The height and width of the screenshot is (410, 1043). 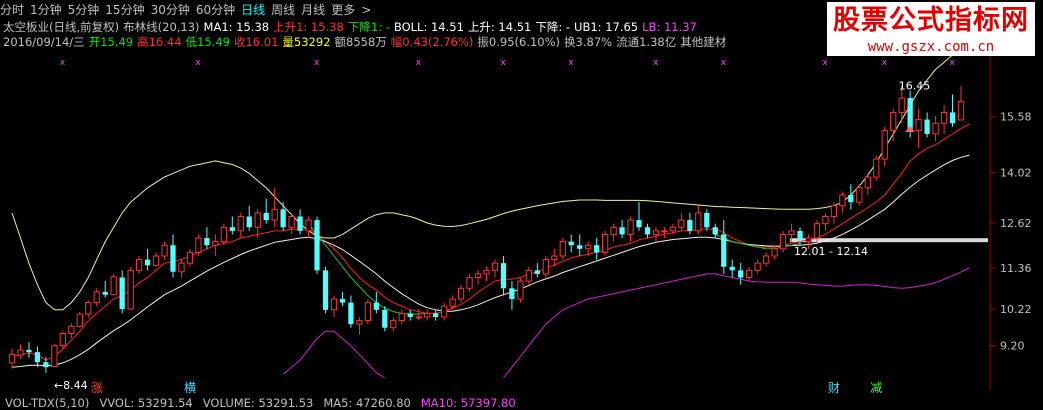 I want to click on watermark-title: 股票公式指标网, so click(x=931, y=20).